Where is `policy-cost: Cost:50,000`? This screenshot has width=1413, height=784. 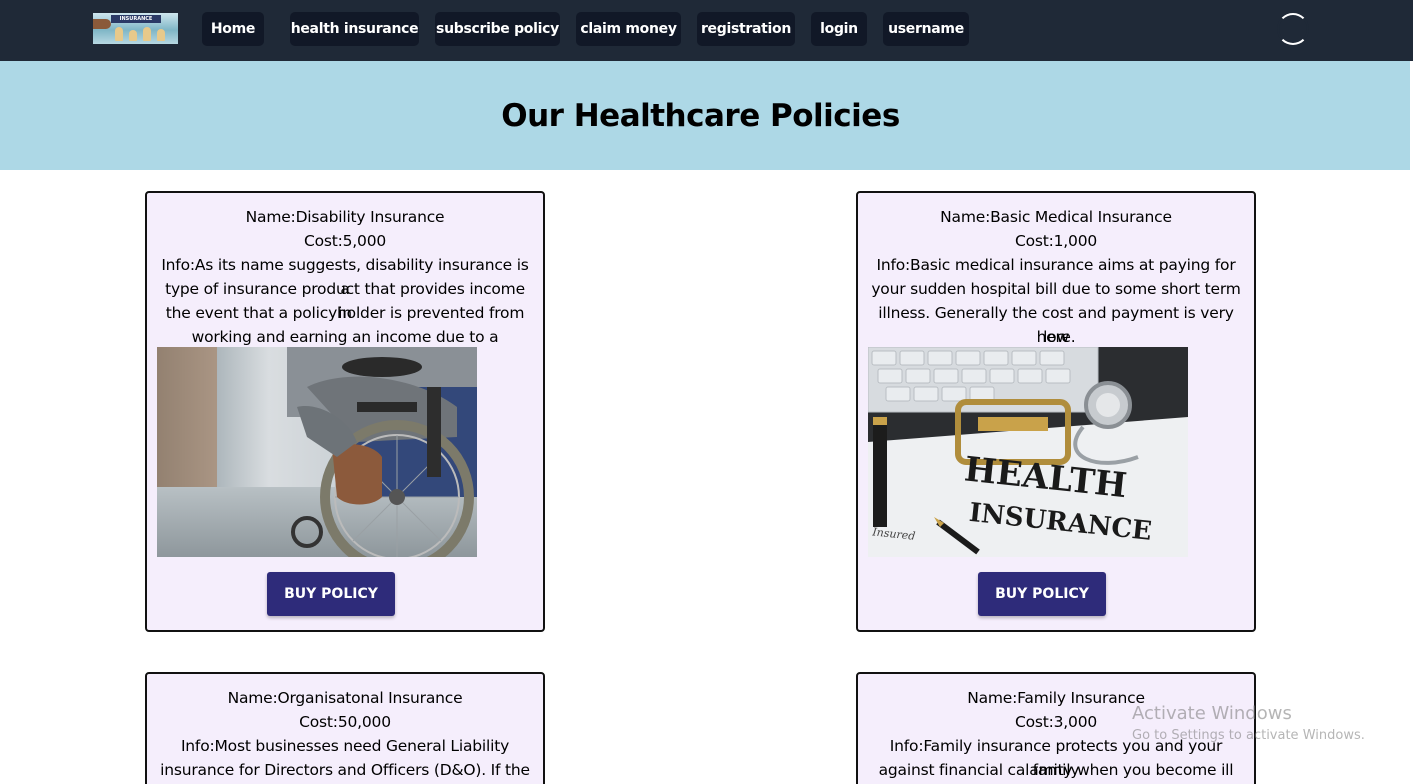 policy-cost: Cost:50,000 is located at coordinates (345, 722).